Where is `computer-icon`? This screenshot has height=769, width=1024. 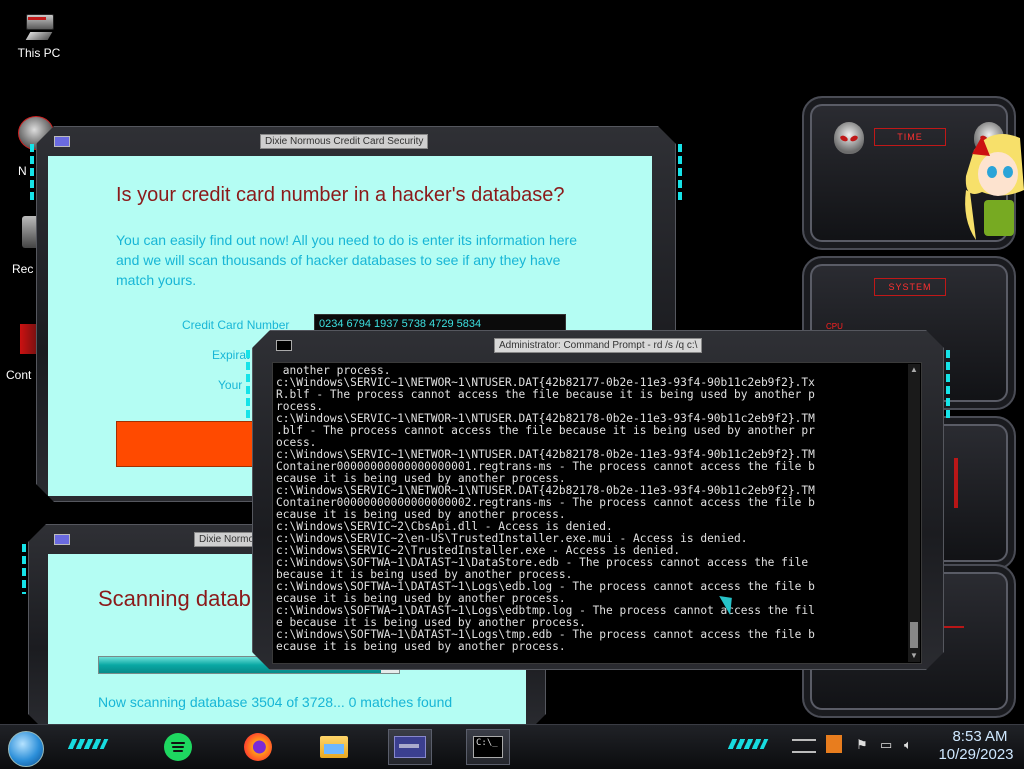 computer-icon is located at coordinates (39, 27).